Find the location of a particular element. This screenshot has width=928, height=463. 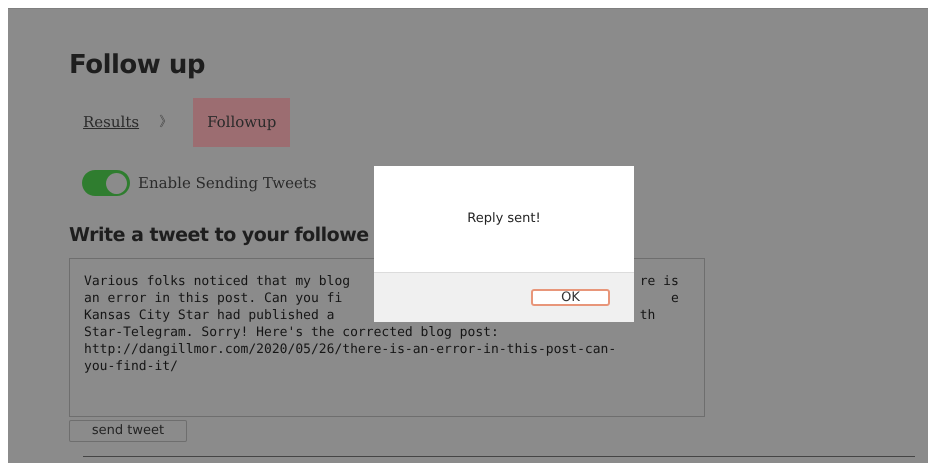

text-fragment: e is located at coordinates (674, 298).